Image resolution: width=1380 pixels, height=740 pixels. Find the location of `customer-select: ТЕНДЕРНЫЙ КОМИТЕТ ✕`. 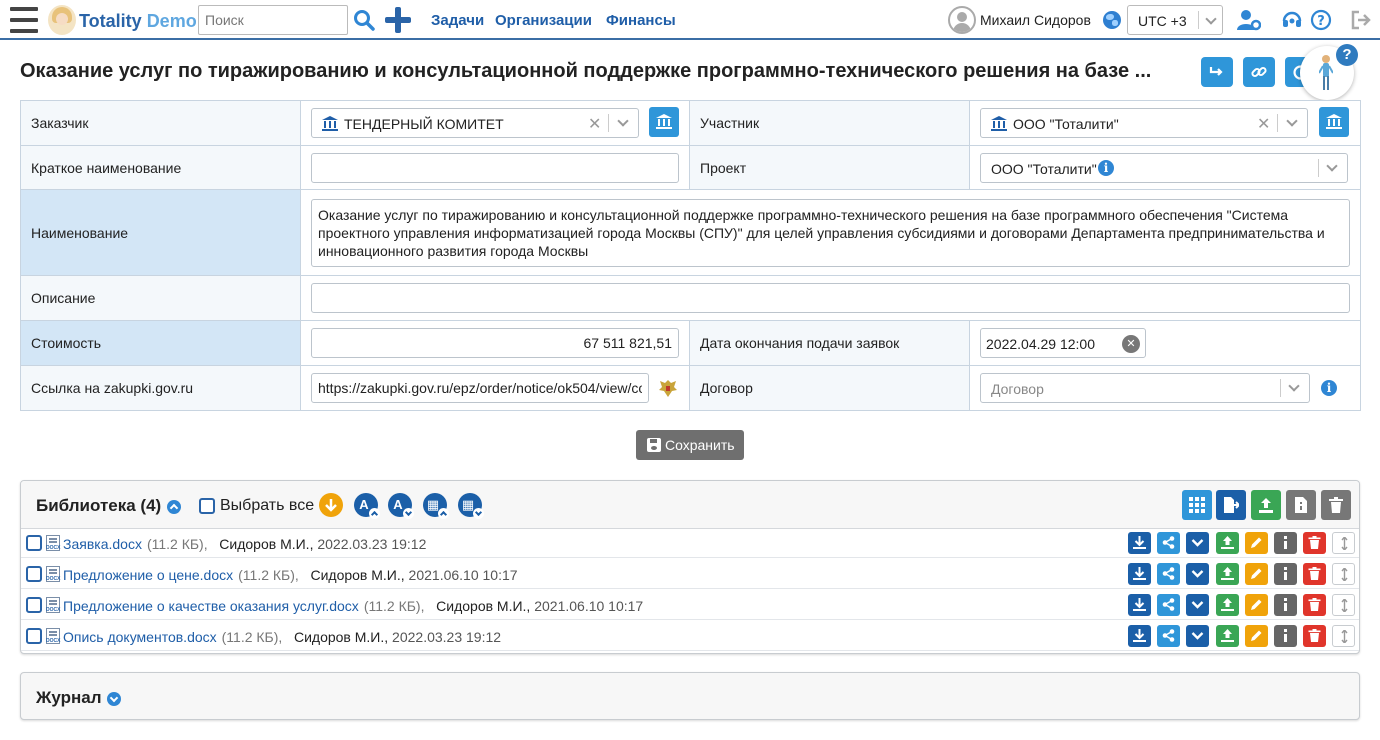

customer-select: ТЕНДЕРНЫЙ КОМИТЕТ ✕ is located at coordinates (475, 123).